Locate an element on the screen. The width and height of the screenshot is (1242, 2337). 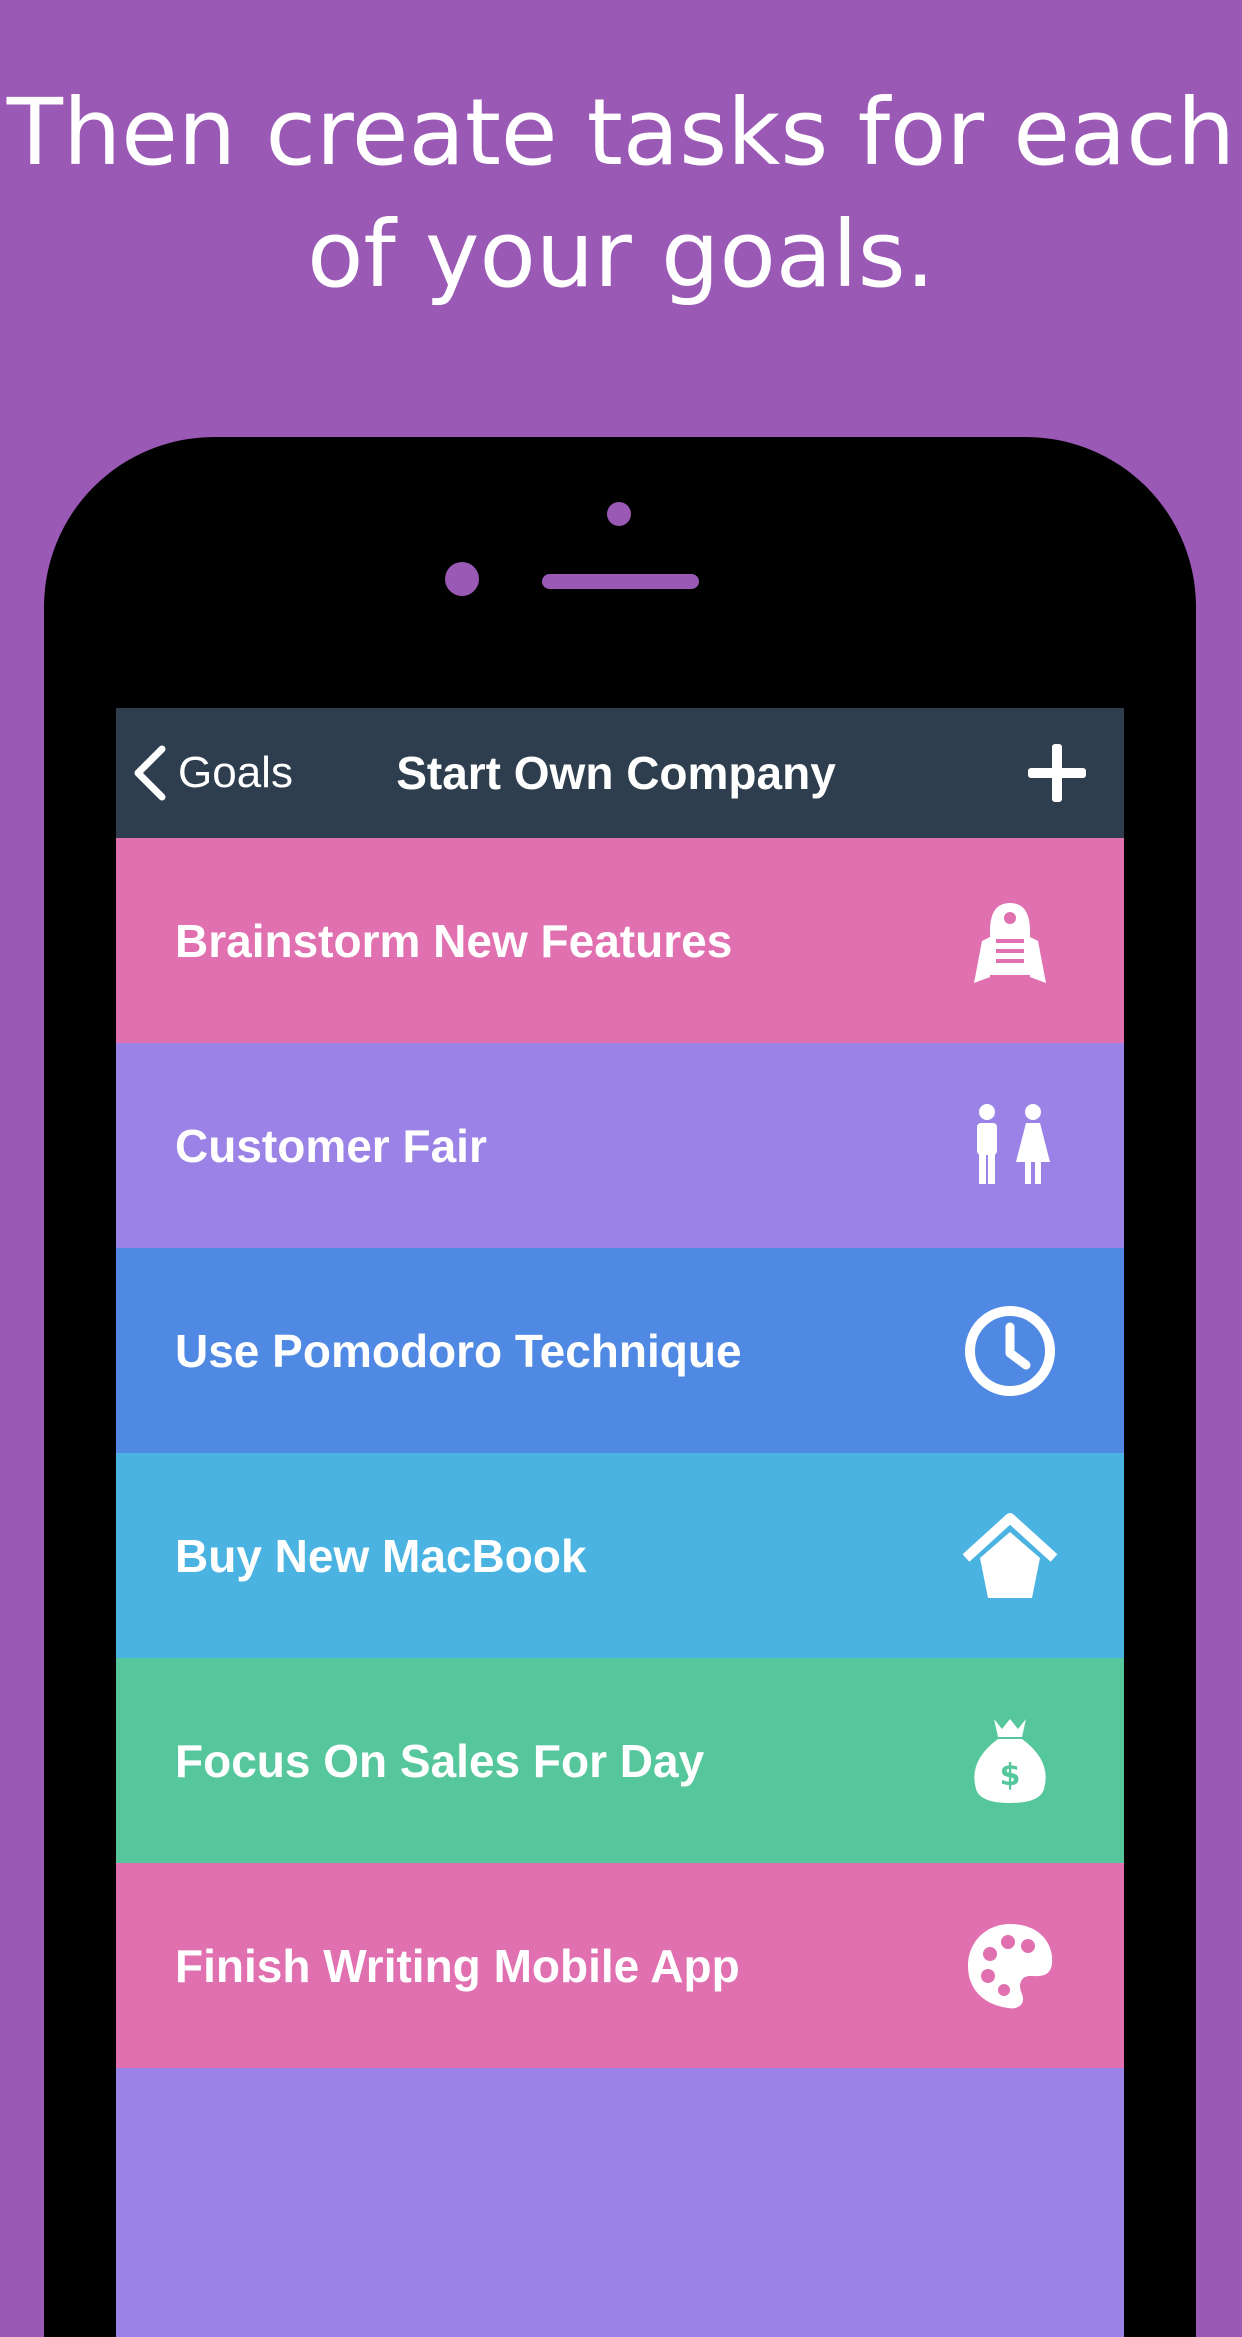
navigation-bar: Goals Start Own Company is located at coordinates (620, 773).